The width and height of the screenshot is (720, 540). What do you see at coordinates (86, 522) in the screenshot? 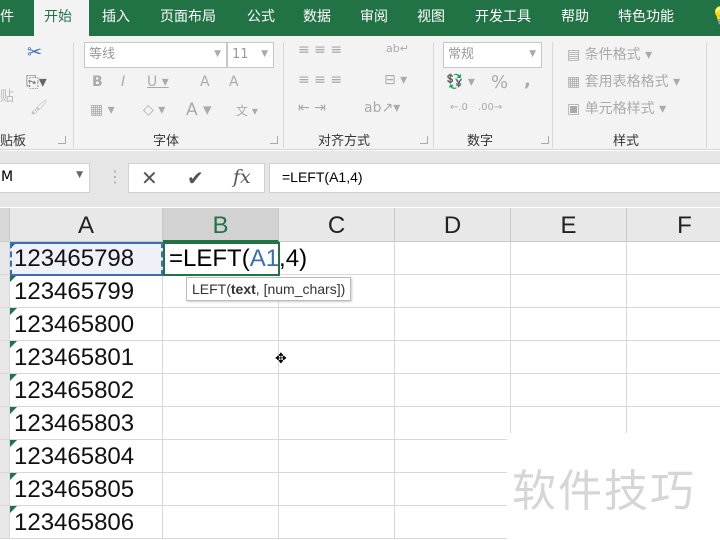
I see `cell-a9: 123465806` at bounding box center [86, 522].